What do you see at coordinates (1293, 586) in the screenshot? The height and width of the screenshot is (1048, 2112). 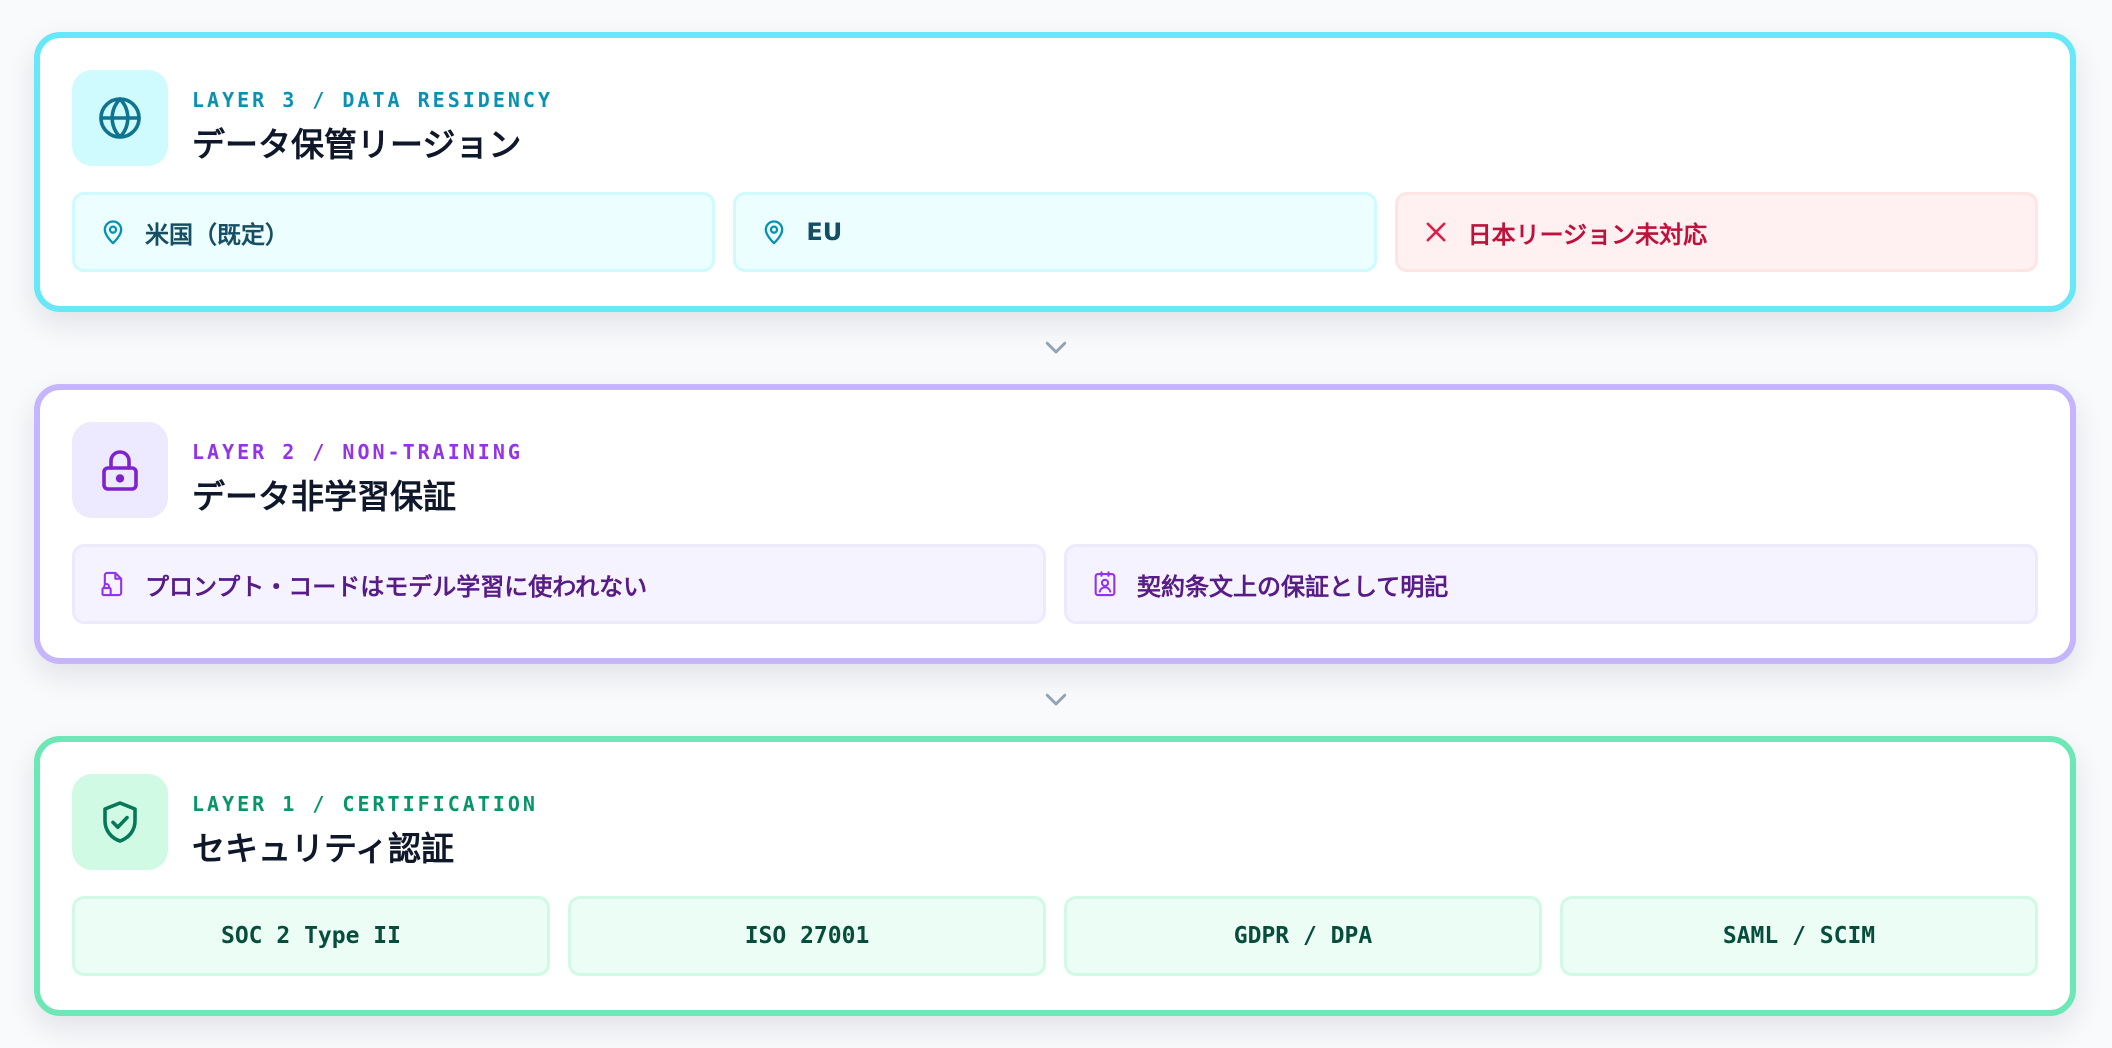 I see `chip-label: 契約条文上の保証として明記` at bounding box center [1293, 586].